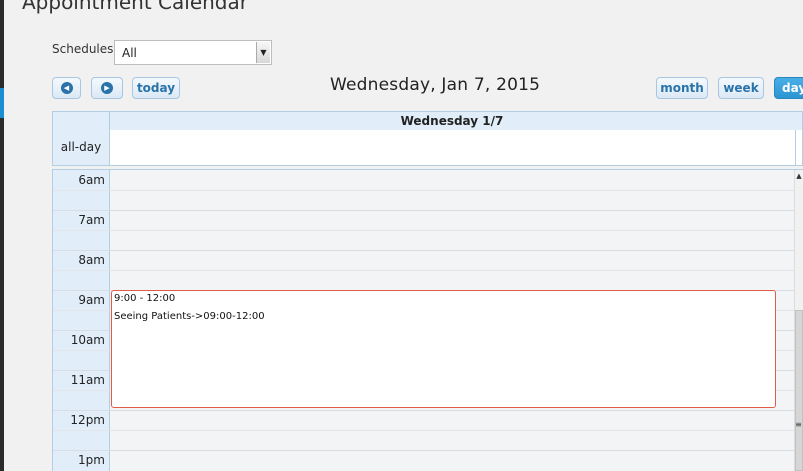 This screenshot has height=471, width=803. I want to click on day-header-label: Wednesday 1/7, so click(452, 121).